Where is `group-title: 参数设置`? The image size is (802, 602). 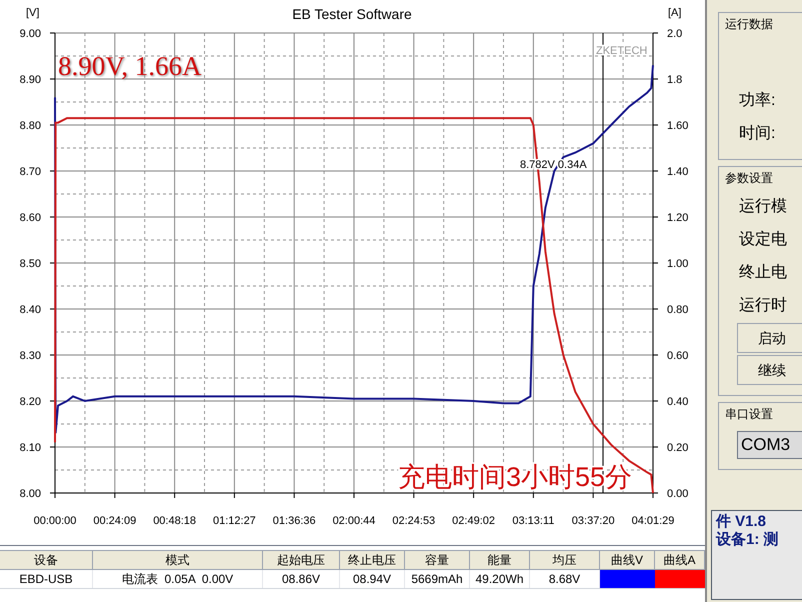 group-title: 参数设置 is located at coordinates (749, 178).